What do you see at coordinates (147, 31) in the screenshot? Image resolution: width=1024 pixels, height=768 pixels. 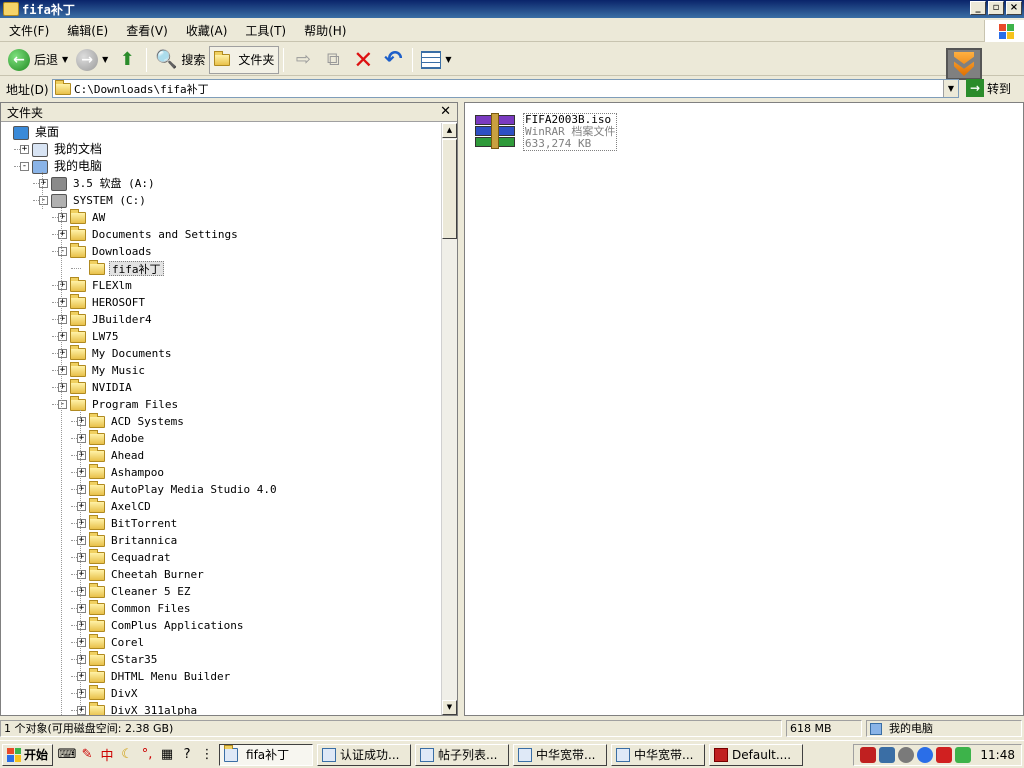 I see `menu-view: 查看(V)` at bounding box center [147, 31].